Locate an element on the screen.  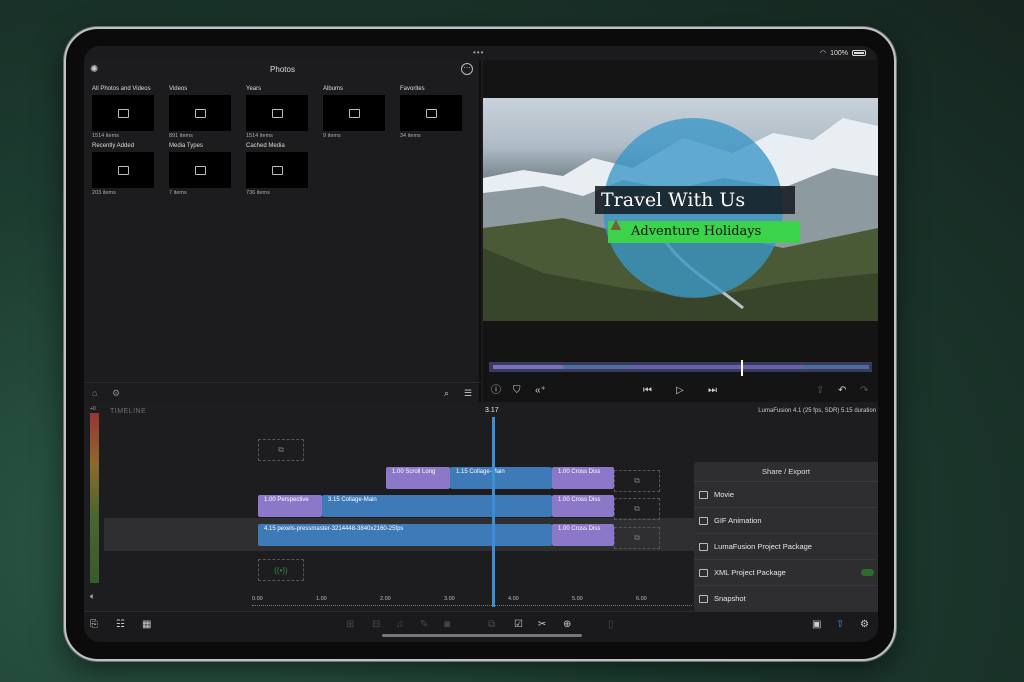
video-preview: Travel With Us ▲ Adventure Holidays is located at coordinates (680, 209).